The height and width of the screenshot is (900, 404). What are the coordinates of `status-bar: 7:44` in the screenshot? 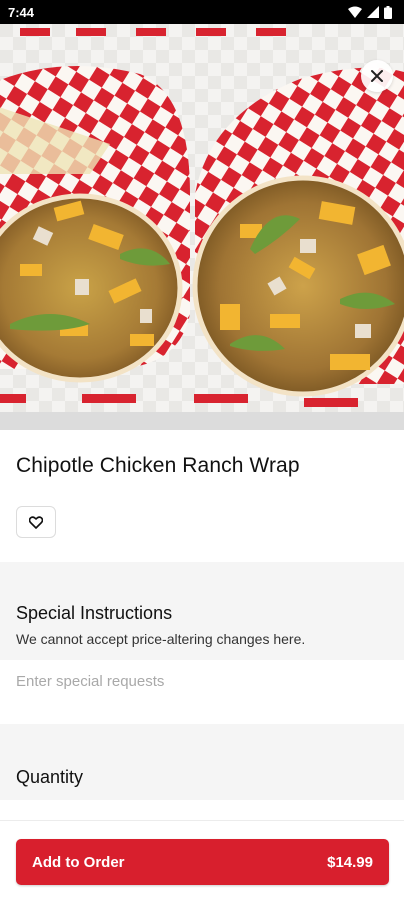 It's located at (202, 12).